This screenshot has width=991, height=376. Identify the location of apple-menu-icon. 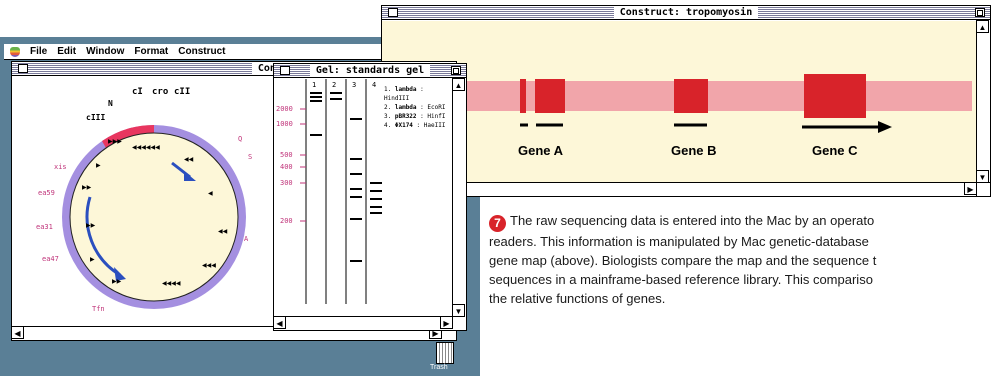
(15, 51).